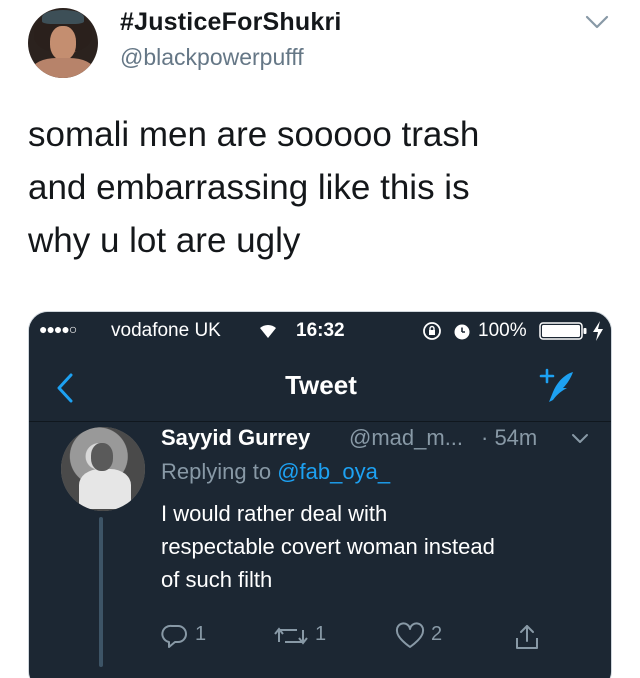 Image resolution: width=640 pixels, height=678 pixels. Describe the element at coordinates (268, 331) in the screenshot. I see `wifi-icon` at that location.